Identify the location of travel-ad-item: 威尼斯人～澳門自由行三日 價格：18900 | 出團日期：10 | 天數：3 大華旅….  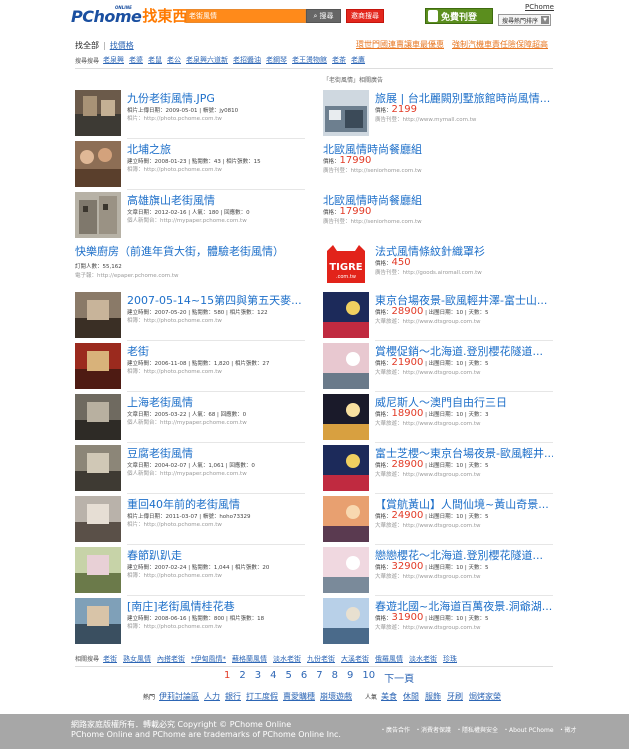
(438, 418).